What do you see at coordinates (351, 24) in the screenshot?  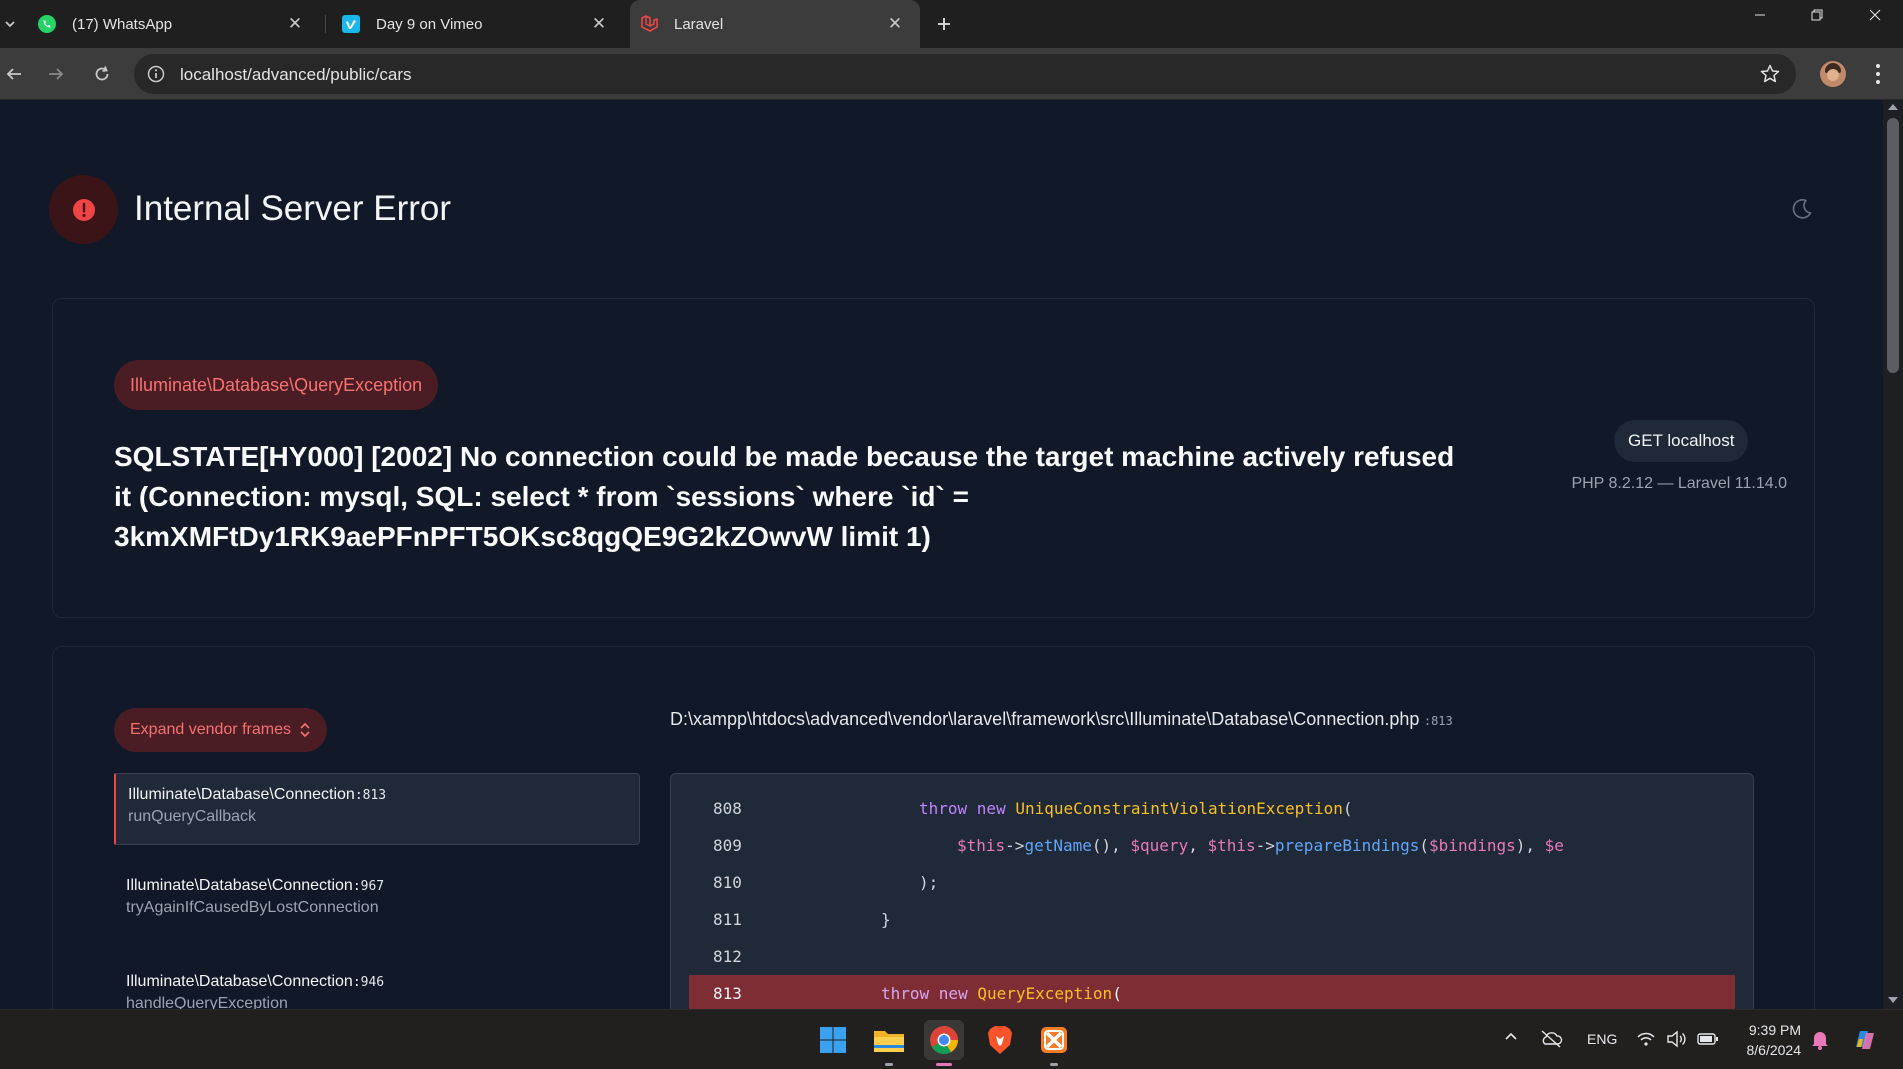 I see `vimeo-icon` at bounding box center [351, 24].